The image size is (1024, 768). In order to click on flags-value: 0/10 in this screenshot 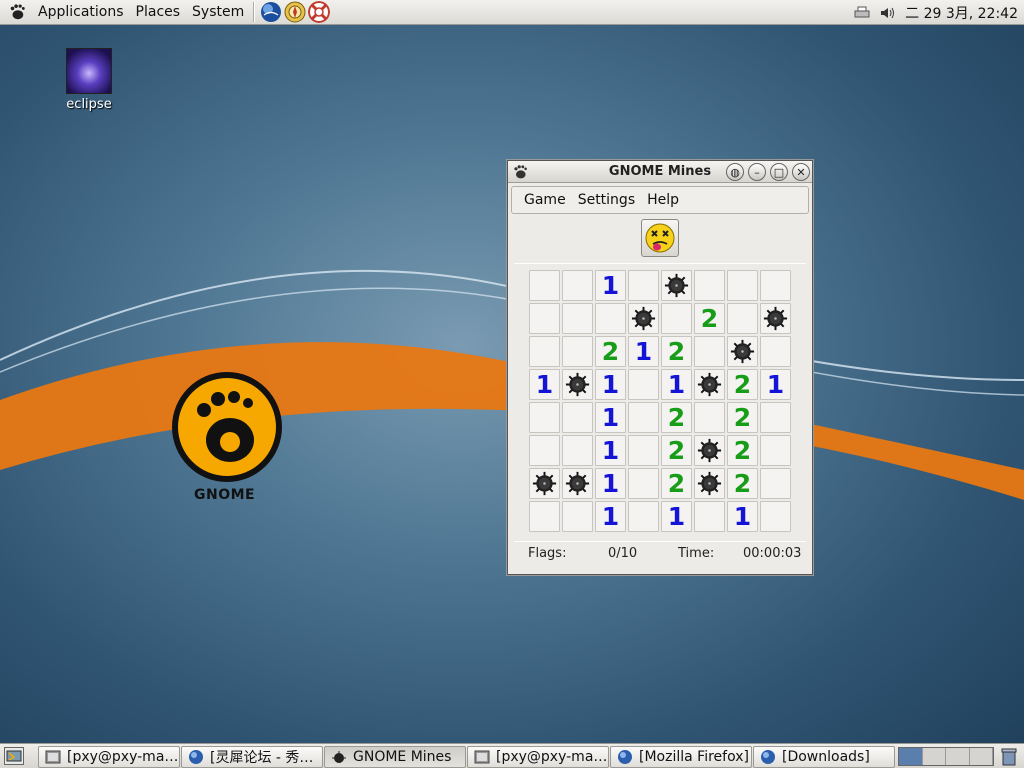, I will do `click(623, 553)`.